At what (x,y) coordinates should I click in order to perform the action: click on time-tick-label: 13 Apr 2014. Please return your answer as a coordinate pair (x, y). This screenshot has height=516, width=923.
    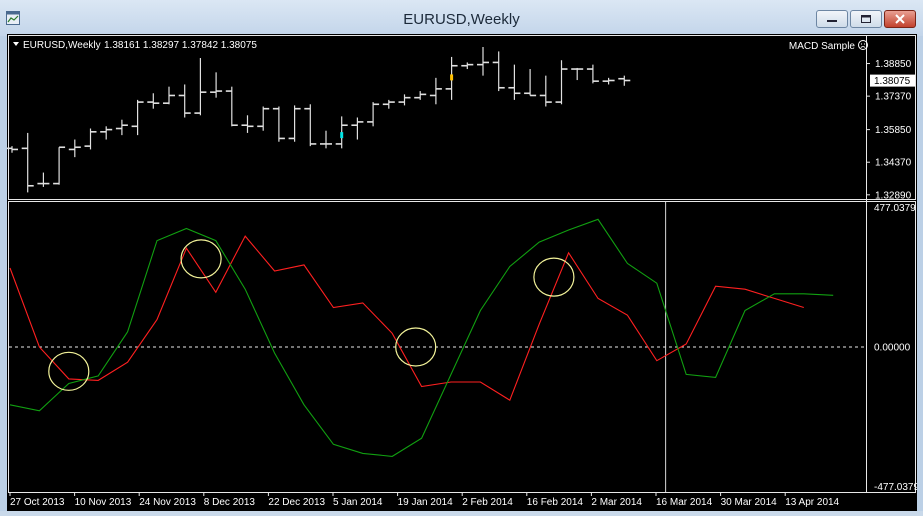
    Looking at the image, I should click on (812, 502).